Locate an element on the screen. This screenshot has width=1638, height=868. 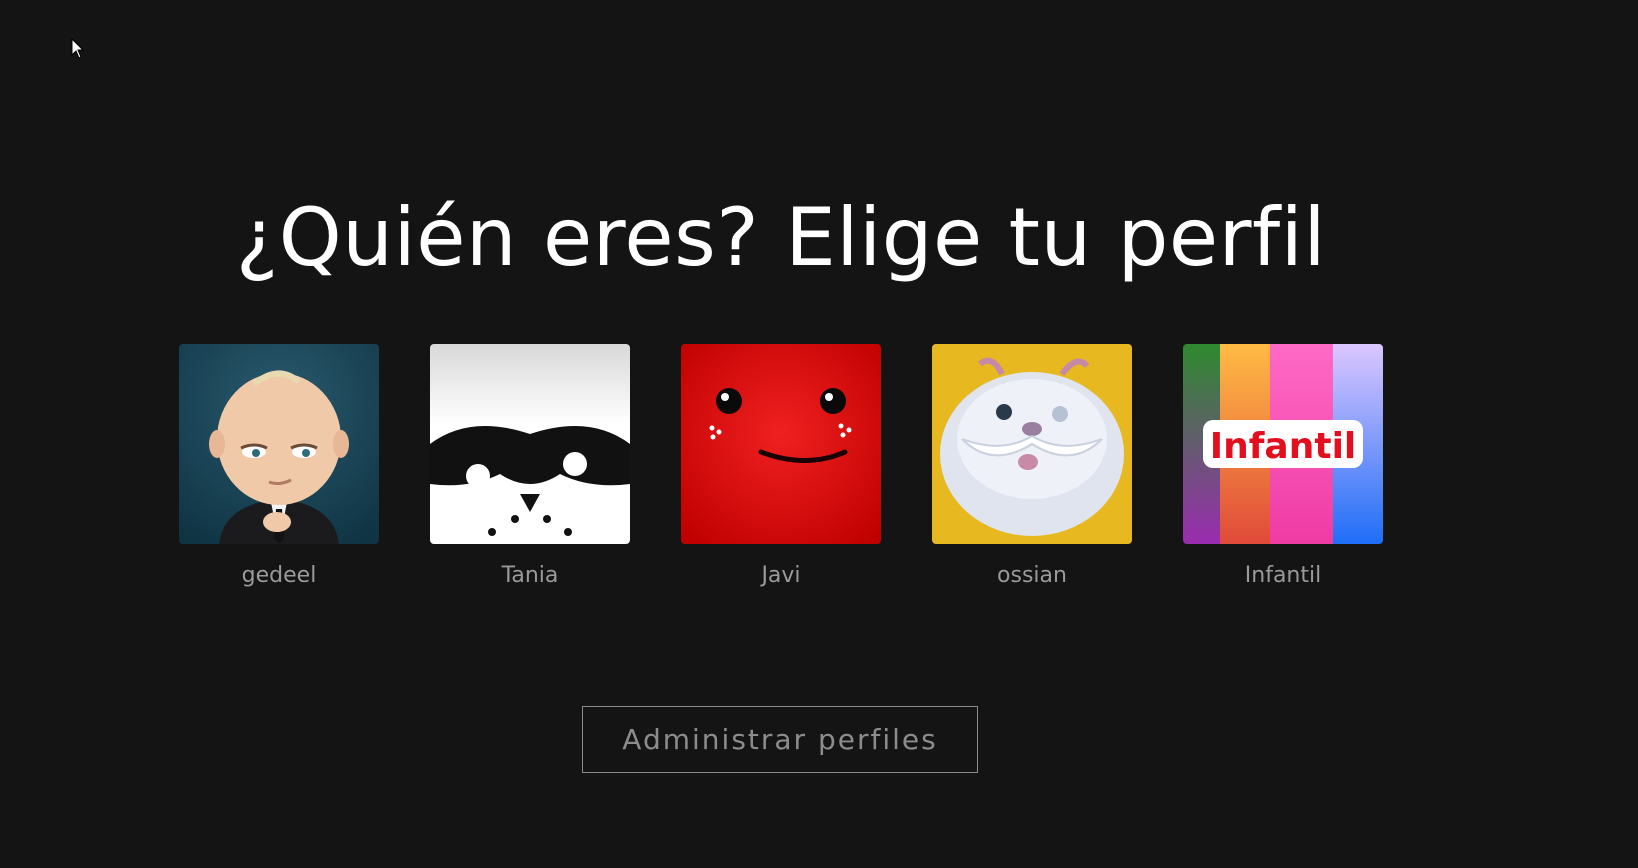
raccoon-mask-avatar is located at coordinates (530, 444).